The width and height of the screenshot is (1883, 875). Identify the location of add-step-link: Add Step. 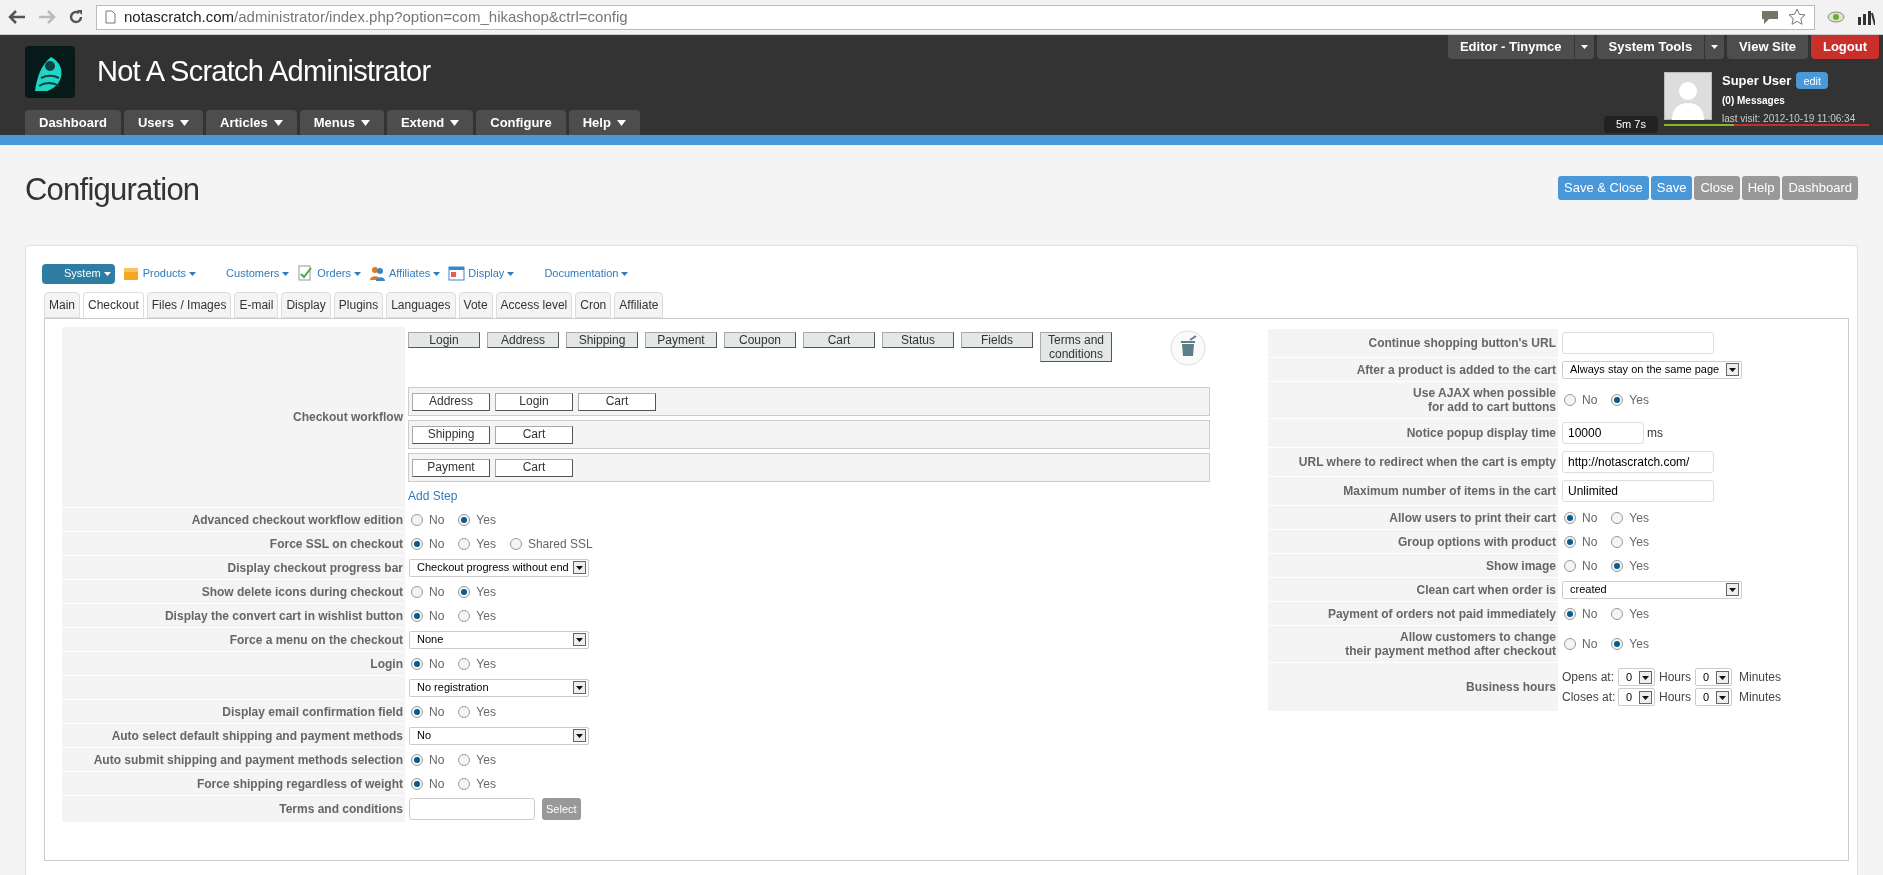
(433, 496).